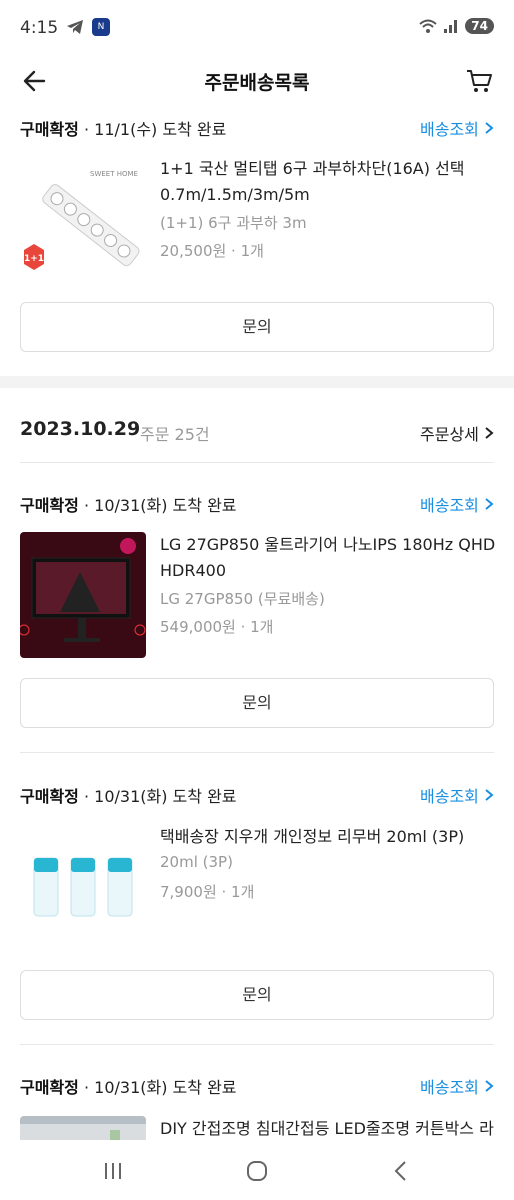 This screenshot has width=514, height=1200. I want to click on back-icon, so click(400, 1171).